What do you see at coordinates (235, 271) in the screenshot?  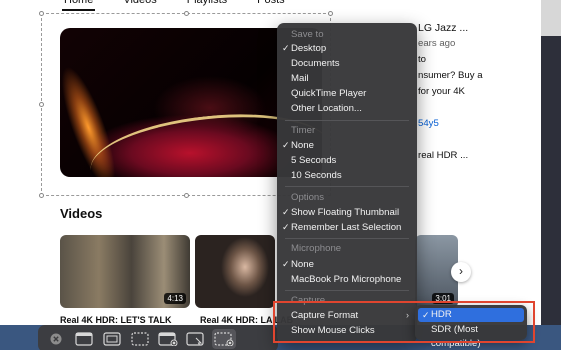 I see `video-thumbnail` at bounding box center [235, 271].